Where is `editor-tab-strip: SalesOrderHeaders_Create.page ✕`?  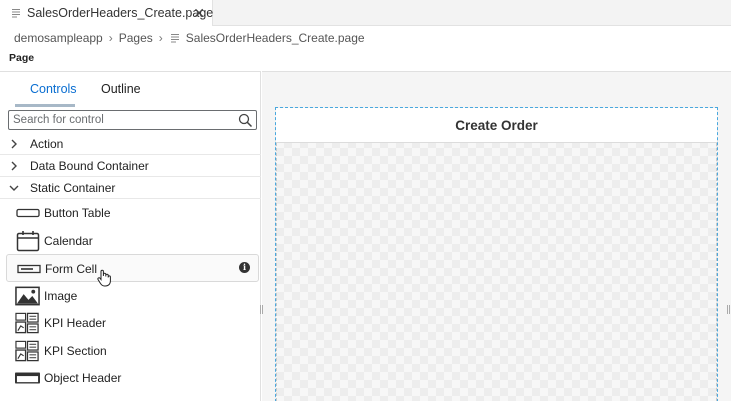
editor-tab-strip: SalesOrderHeaders_Create.page ✕ is located at coordinates (365, 13).